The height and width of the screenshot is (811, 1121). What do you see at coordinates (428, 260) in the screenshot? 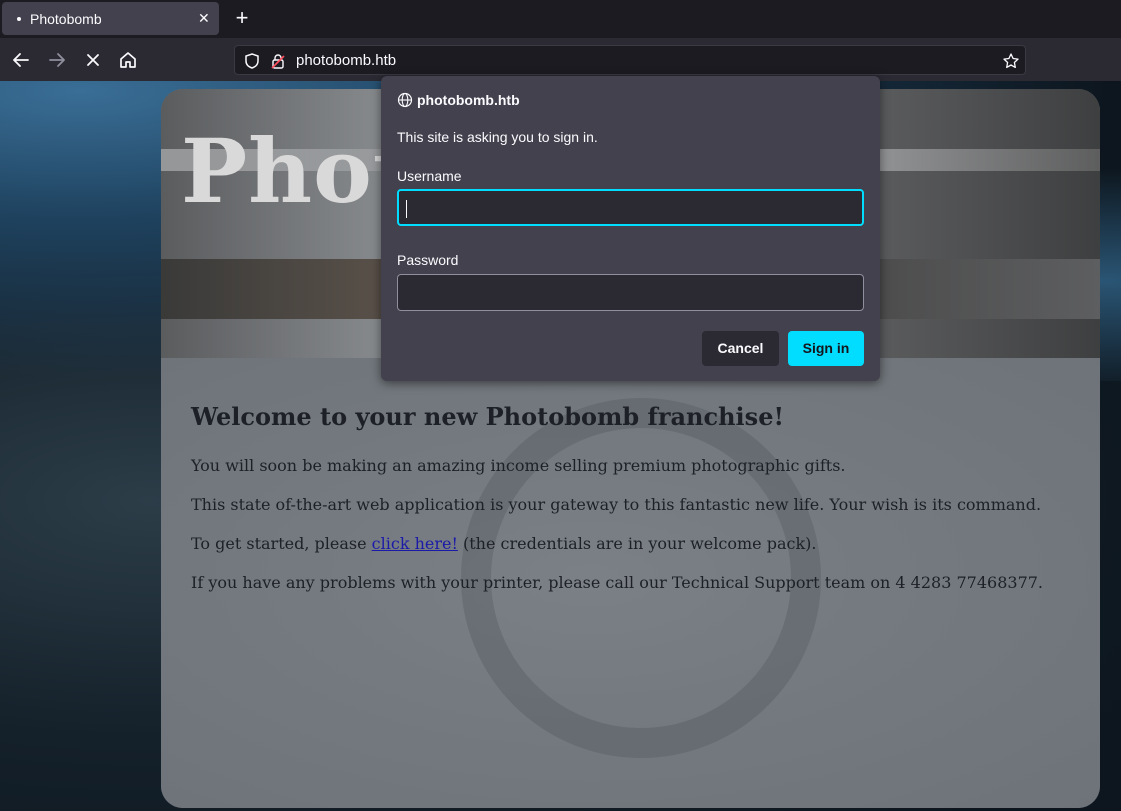
I see `password-label: Password` at bounding box center [428, 260].